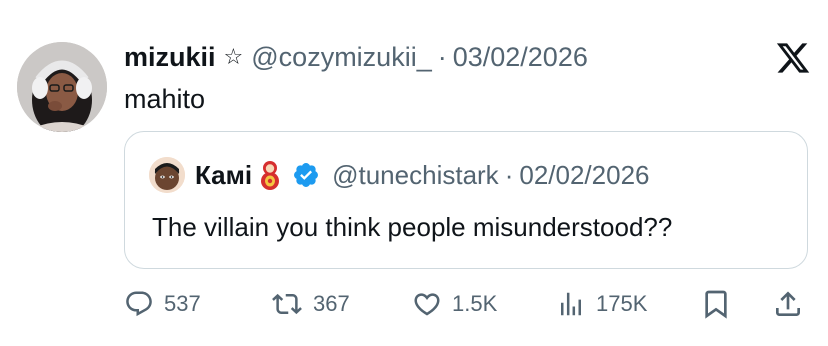  What do you see at coordinates (233, 56) in the screenshot?
I see `star-icon: ☆` at bounding box center [233, 56].